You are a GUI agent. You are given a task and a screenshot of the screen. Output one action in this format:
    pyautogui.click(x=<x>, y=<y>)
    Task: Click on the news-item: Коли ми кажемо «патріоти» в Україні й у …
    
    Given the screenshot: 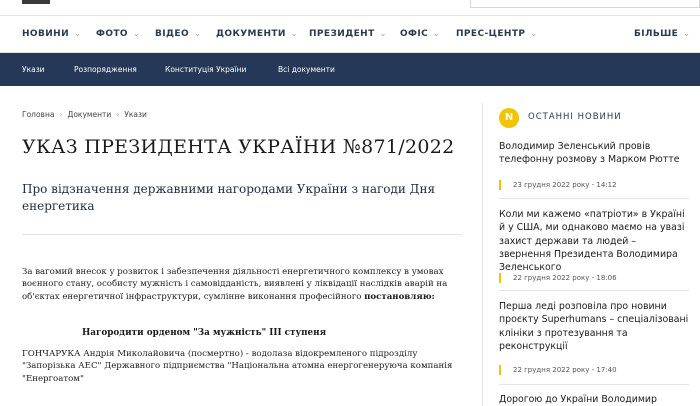 What is the action you would take?
    pyautogui.click(x=594, y=245)
    